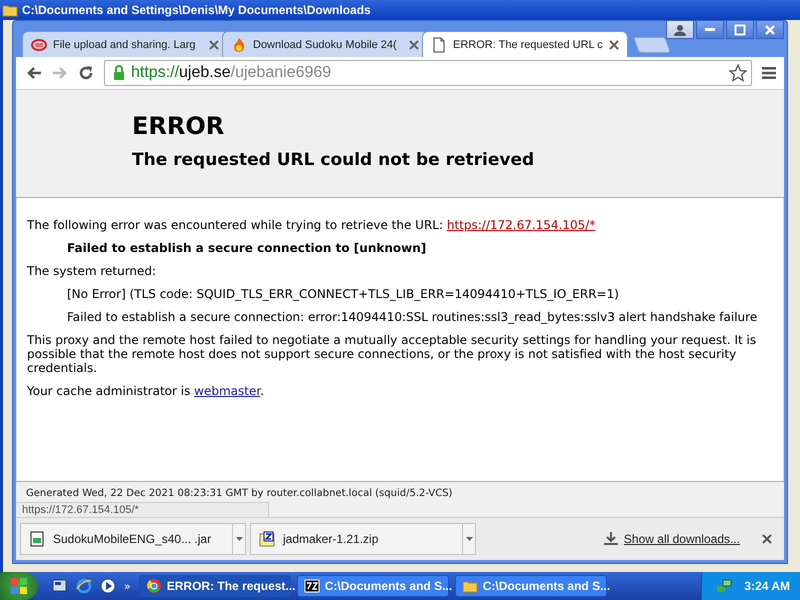 The height and width of the screenshot is (600, 800). What do you see at coordinates (738, 73) in the screenshot?
I see `star-icon` at bounding box center [738, 73].